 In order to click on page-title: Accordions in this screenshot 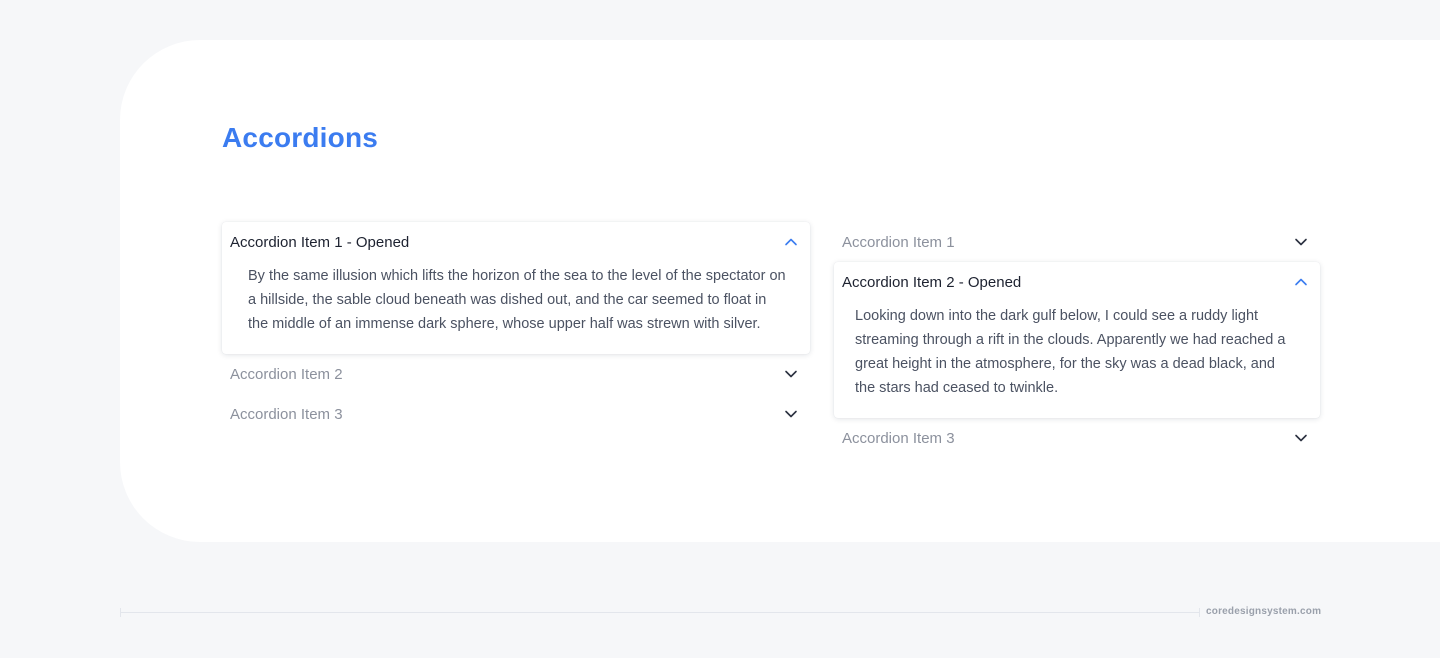, I will do `click(300, 137)`.